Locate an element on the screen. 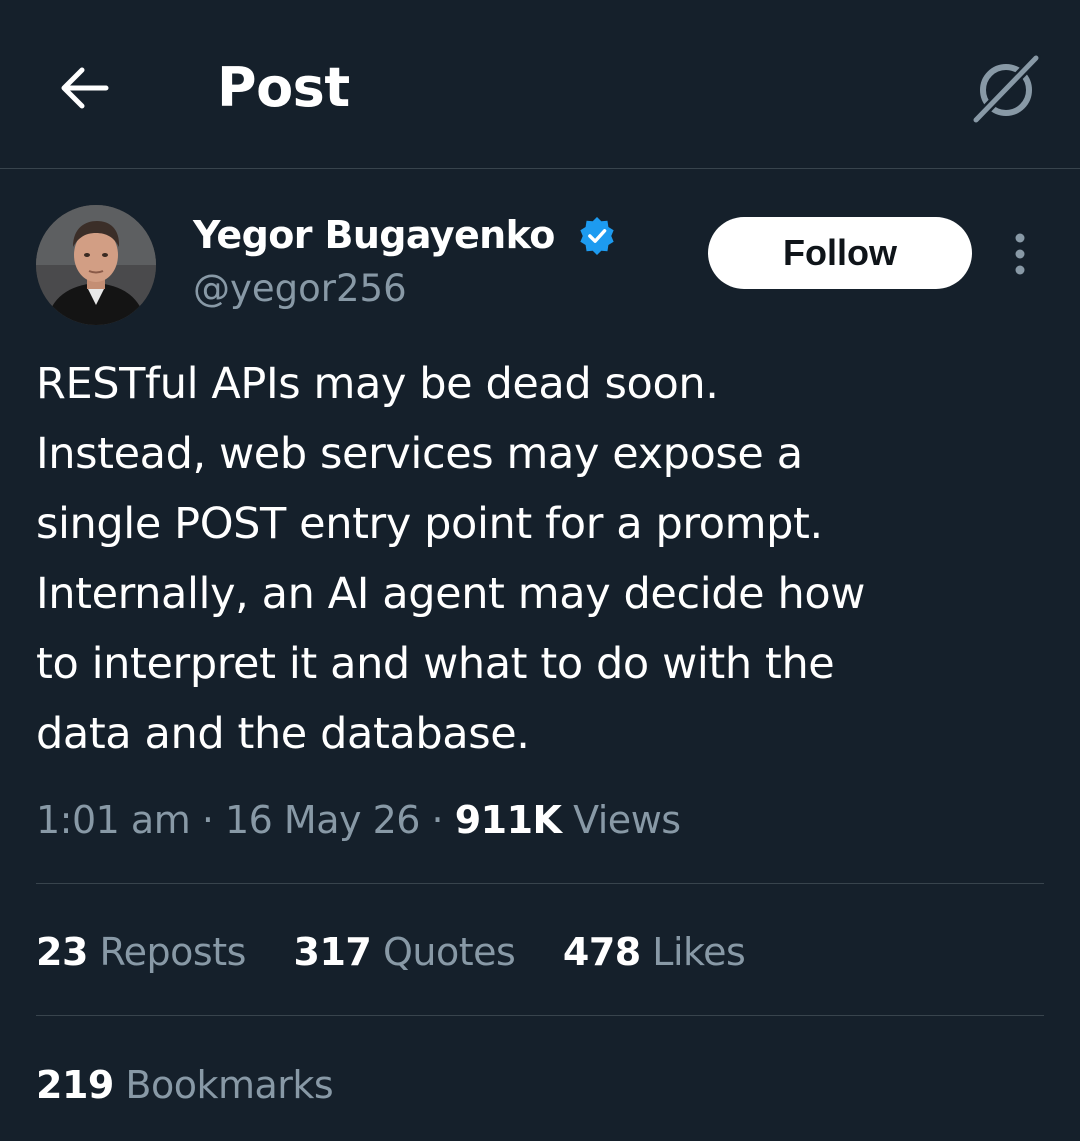 This screenshot has width=1080, height=1141. more-options-button is located at coordinates (1020, 254).